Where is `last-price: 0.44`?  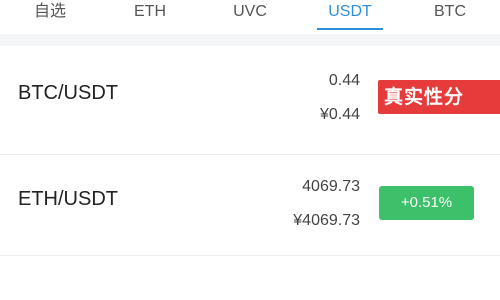 last-price: 0.44 is located at coordinates (344, 80).